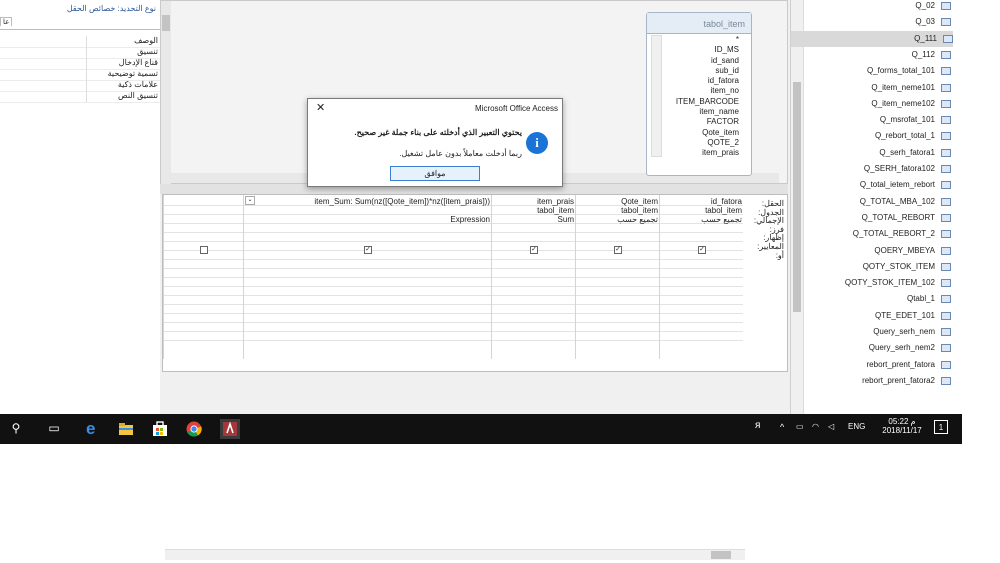 The height and width of the screenshot is (563, 1000). What do you see at coordinates (881, 267) in the screenshot?
I see `nav-item-query: QOTY_STOK_ITEM` at bounding box center [881, 267].